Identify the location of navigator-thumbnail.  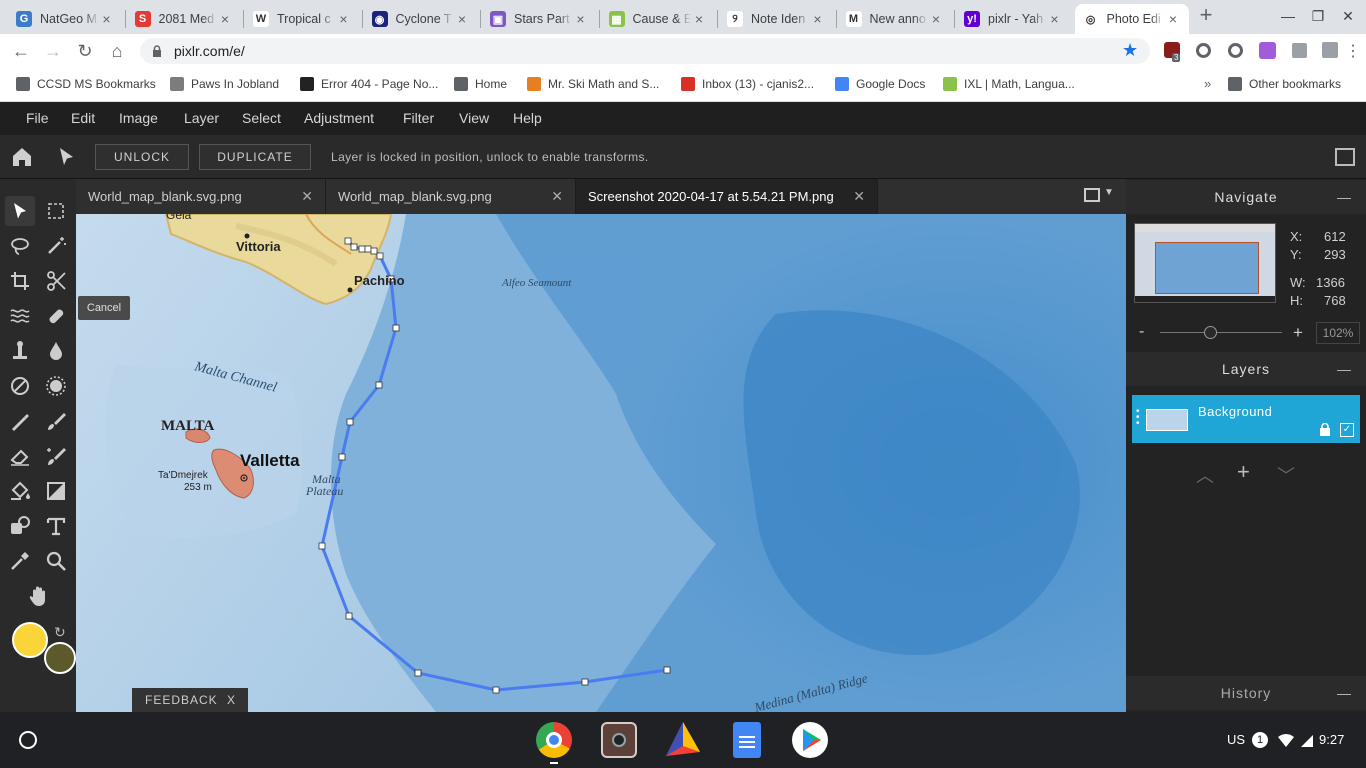
(1205, 263).